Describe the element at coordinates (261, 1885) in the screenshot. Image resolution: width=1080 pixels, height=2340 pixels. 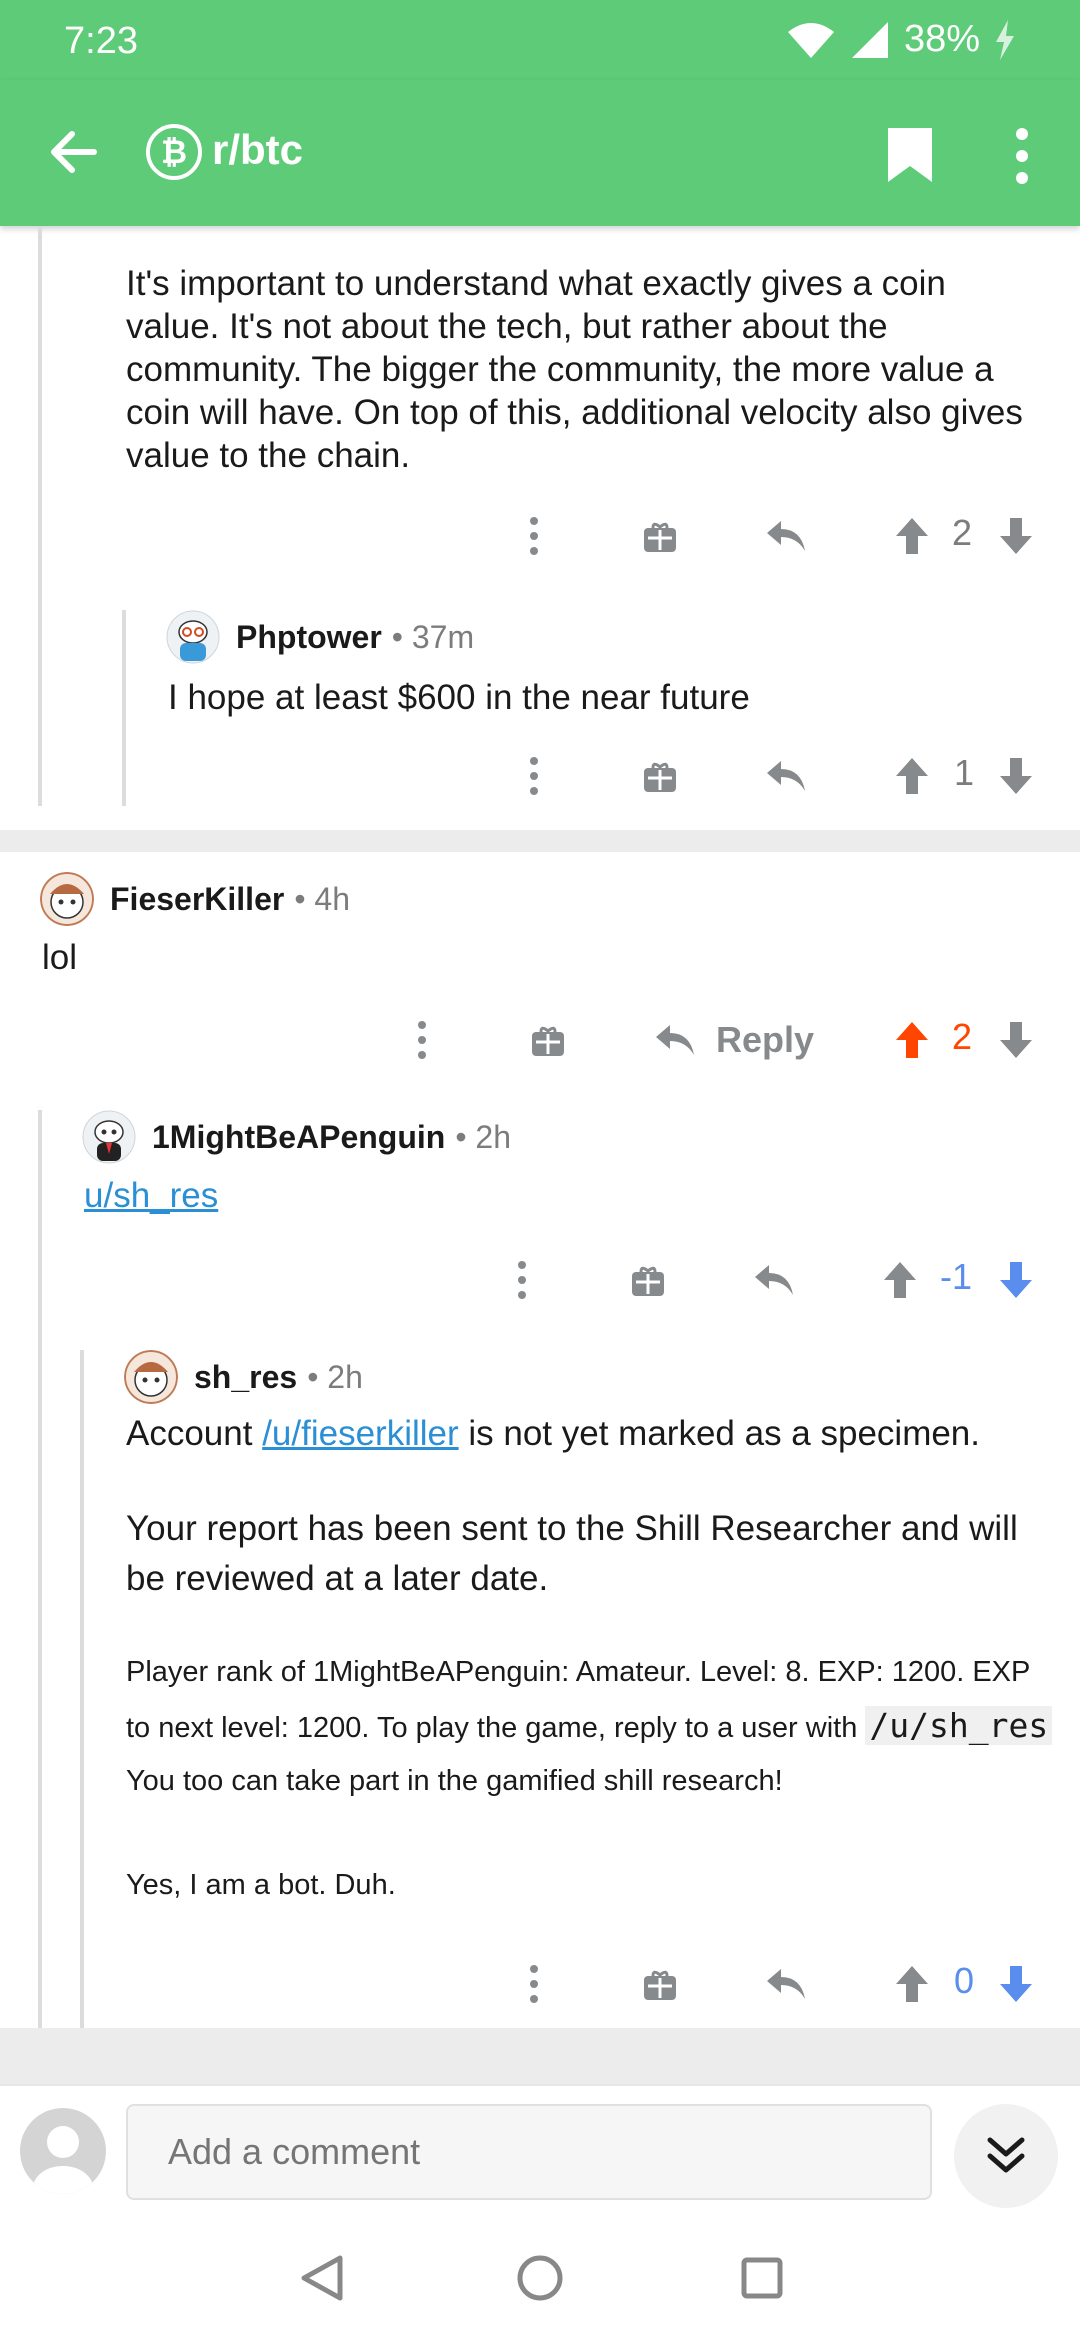
I see `comment-paragraph: Yes, I am a bot. Duh.` at that location.